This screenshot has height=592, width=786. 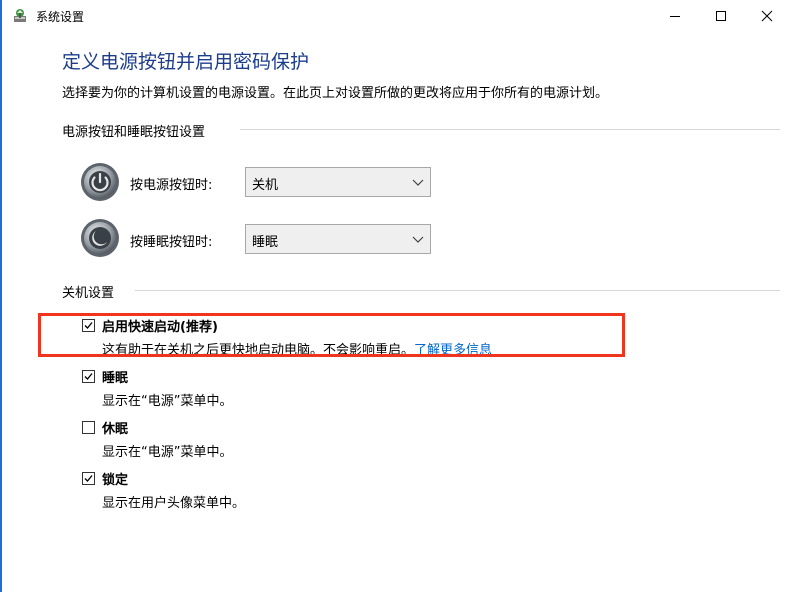 I want to click on power-icon, so click(x=100, y=182).